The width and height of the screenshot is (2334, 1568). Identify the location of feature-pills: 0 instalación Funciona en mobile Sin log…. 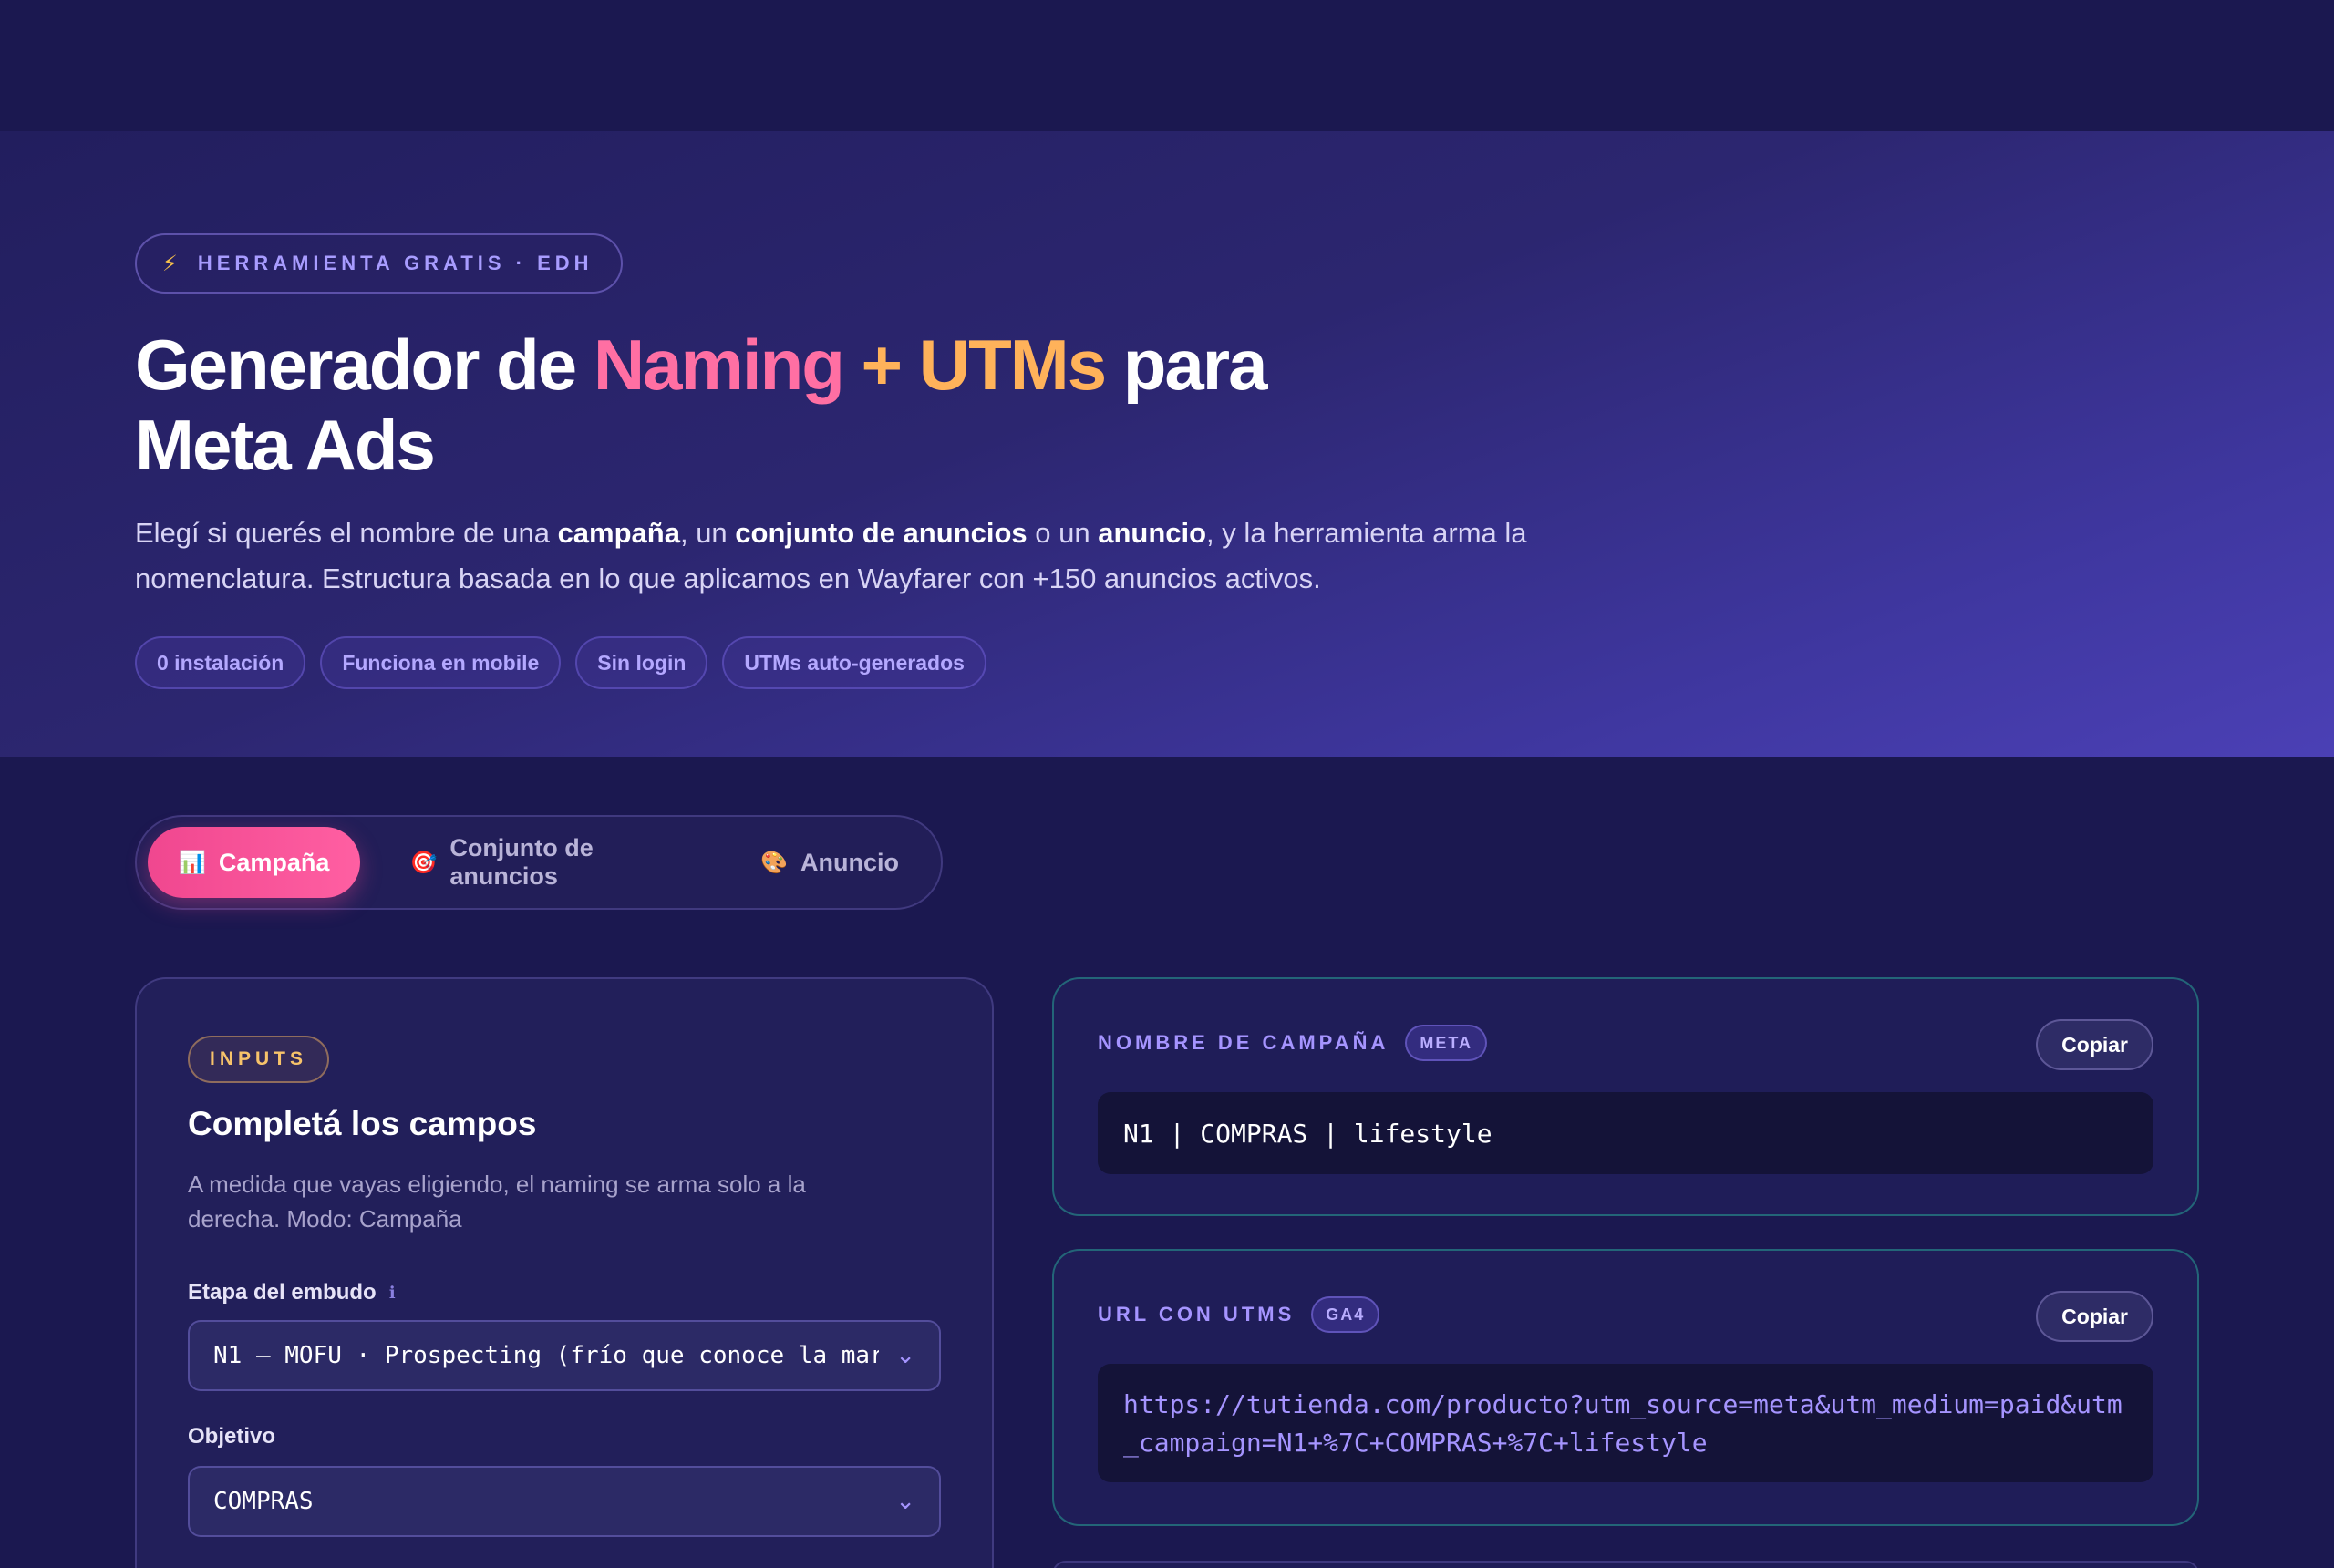
(560, 662).